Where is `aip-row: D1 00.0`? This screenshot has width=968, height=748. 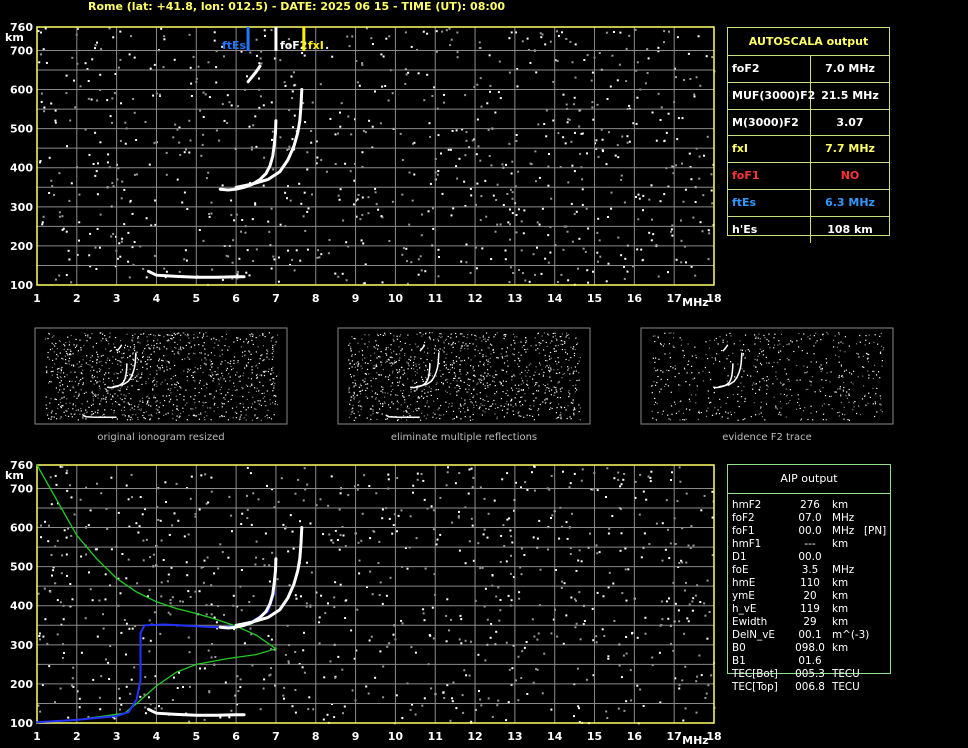
aip-row: D1 00.0 is located at coordinates (809, 557).